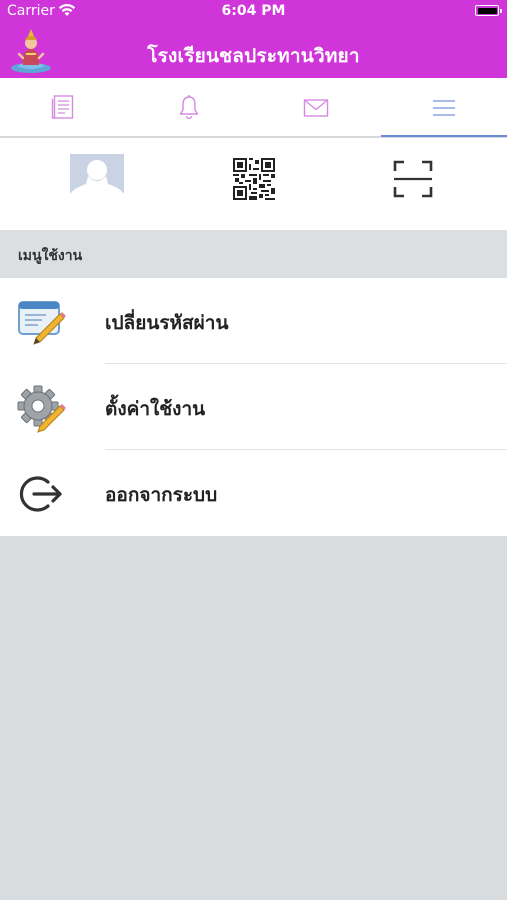 This screenshot has width=507, height=900. I want to click on hamburger-icon, so click(444, 108).